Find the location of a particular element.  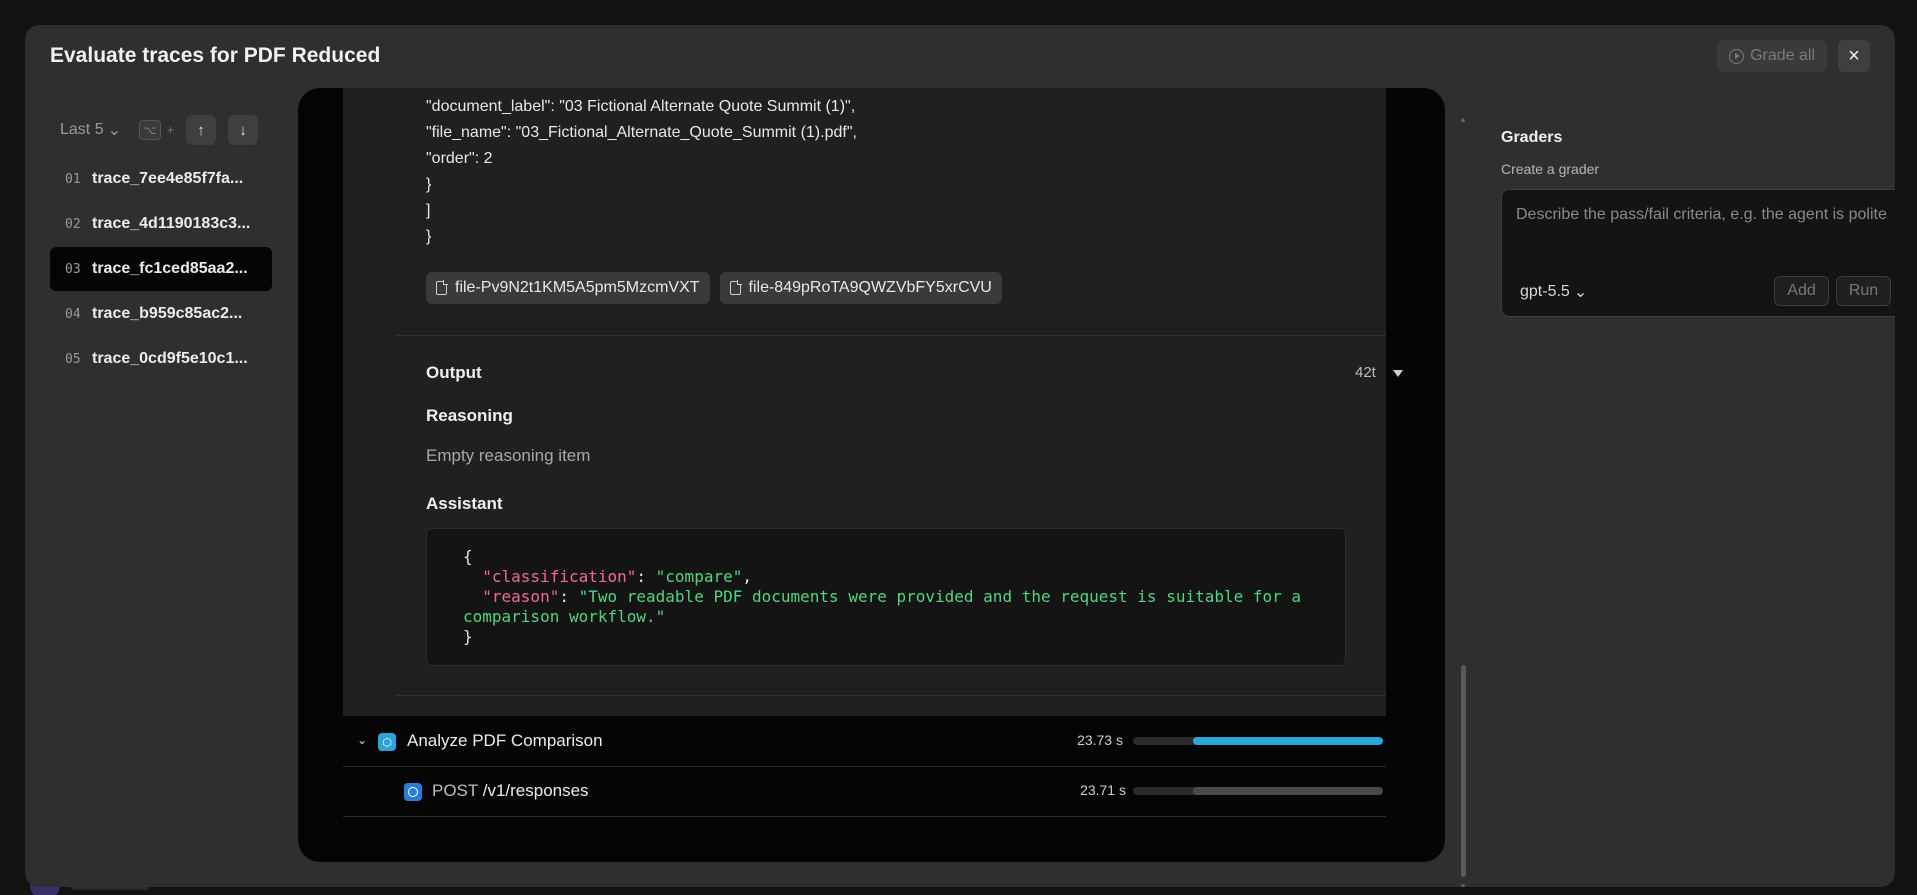

scrollbar: ▲ ▼ is located at coordinates (1463, 501).